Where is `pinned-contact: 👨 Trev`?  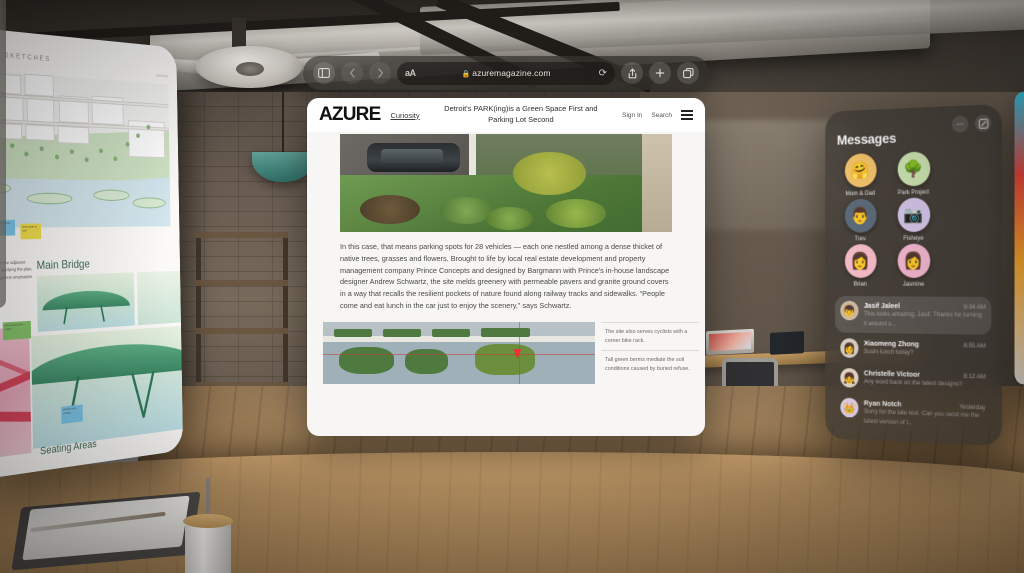 pinned-contact: 👨 Trev is located at coordinates (860, 220).